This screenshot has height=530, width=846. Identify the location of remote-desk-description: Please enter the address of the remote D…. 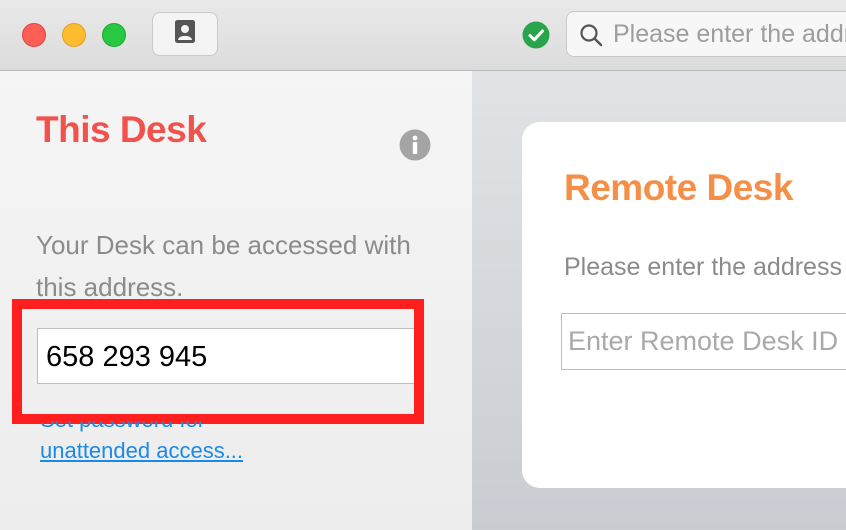
(705, 267).